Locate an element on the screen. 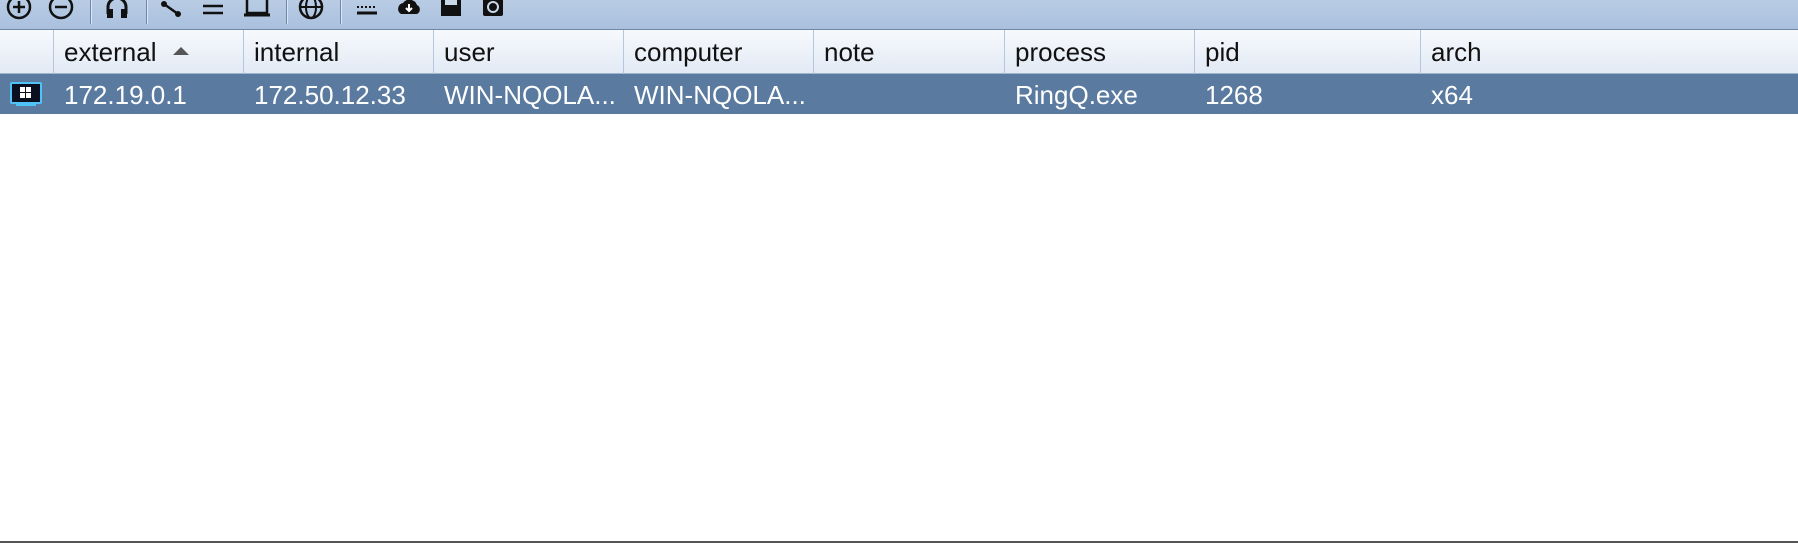  windows-session-icon is located at coordinates (26, 94).